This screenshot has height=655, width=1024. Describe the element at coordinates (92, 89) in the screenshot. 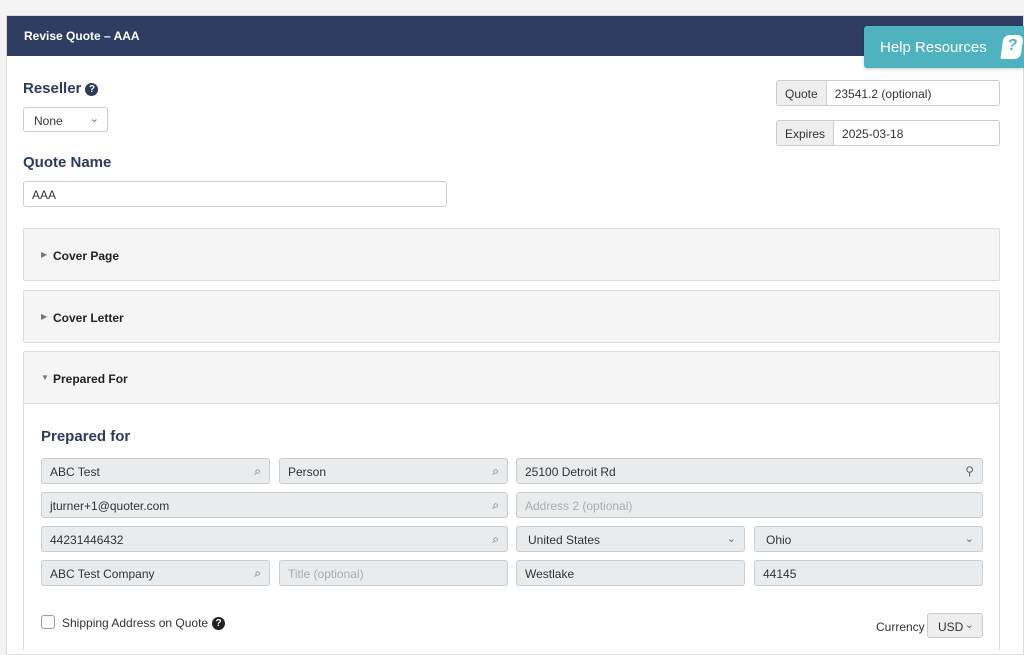

I see `reseller-help-icon: ?` at that location.